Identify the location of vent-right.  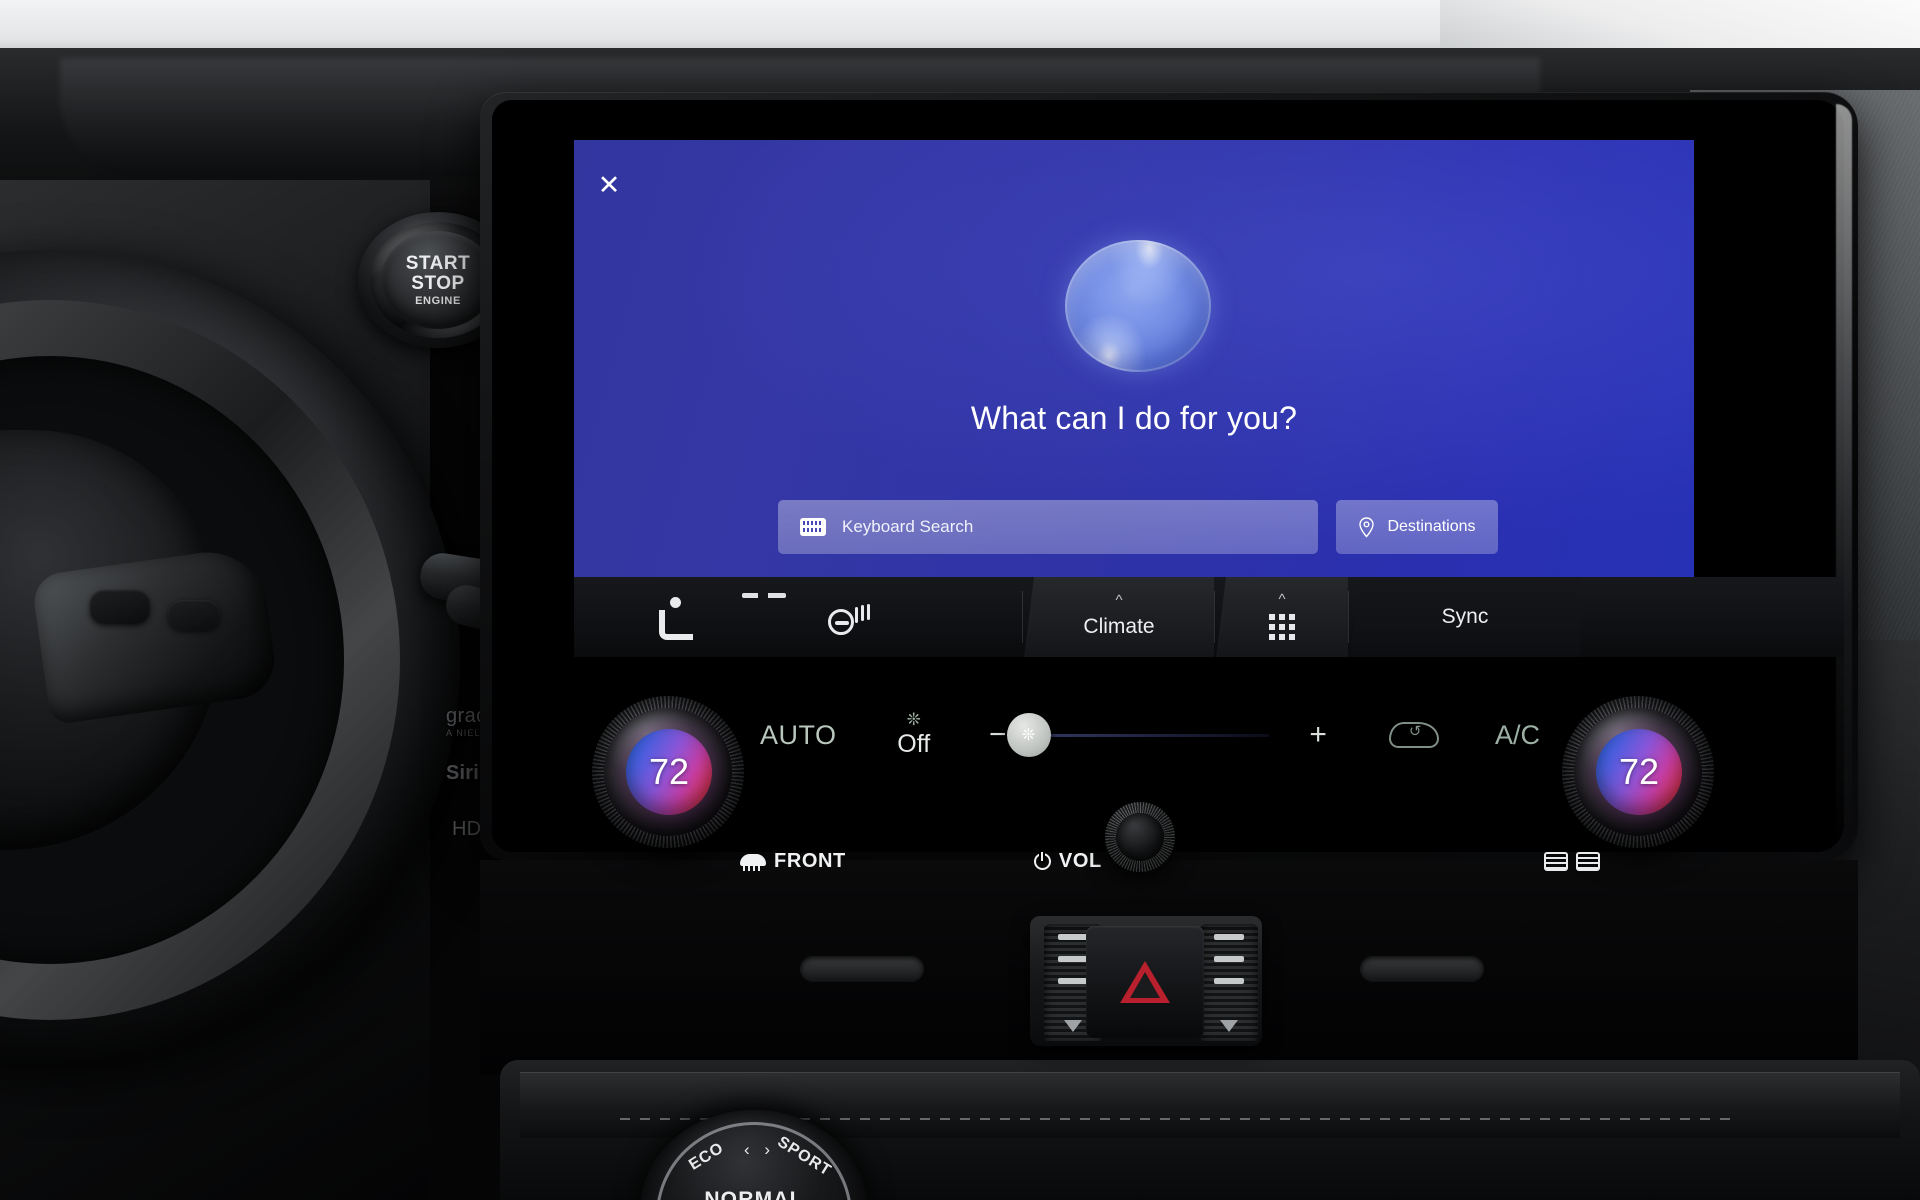
(1422, 969).